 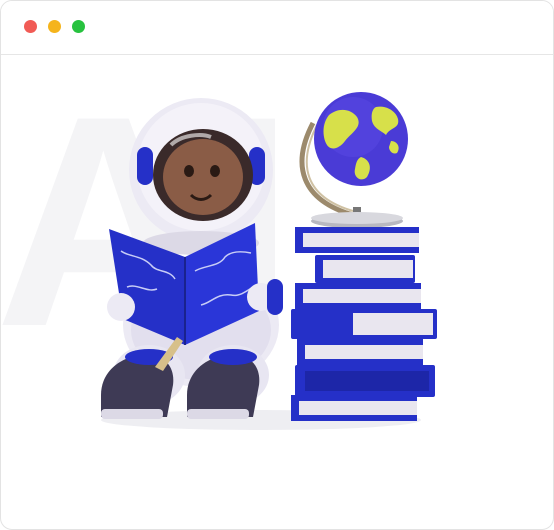 I want to click on minimize-window-button, so click(x=54, y=26).